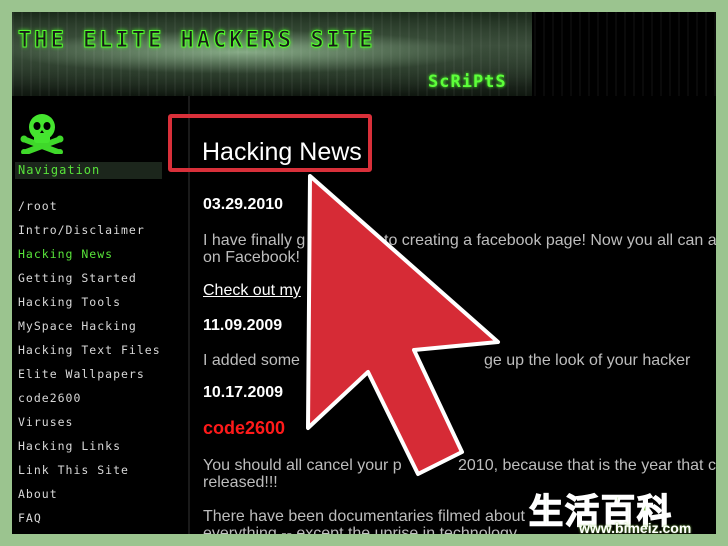 This screenshot has height=546, width=728. I want to click on post-text: I added some, so click(251, 360).